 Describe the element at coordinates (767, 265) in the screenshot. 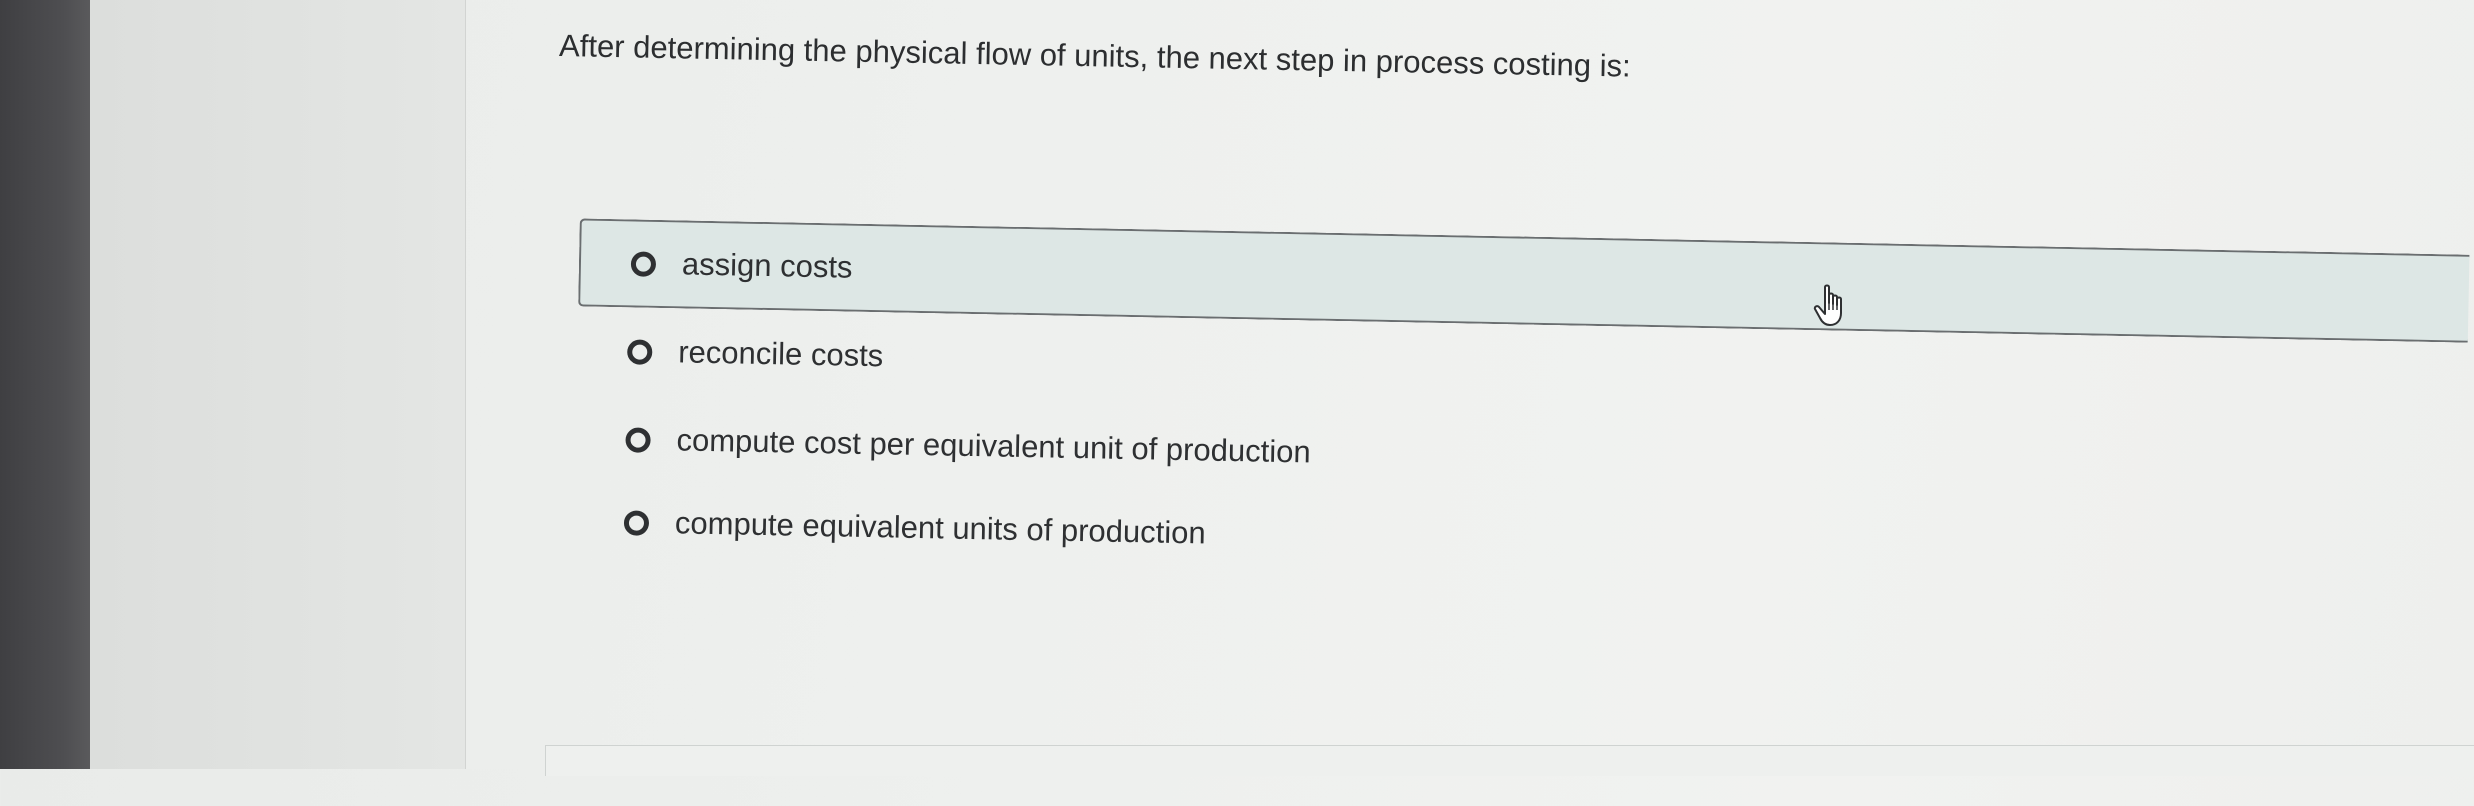

I see `option-label: assign costs` at that location.